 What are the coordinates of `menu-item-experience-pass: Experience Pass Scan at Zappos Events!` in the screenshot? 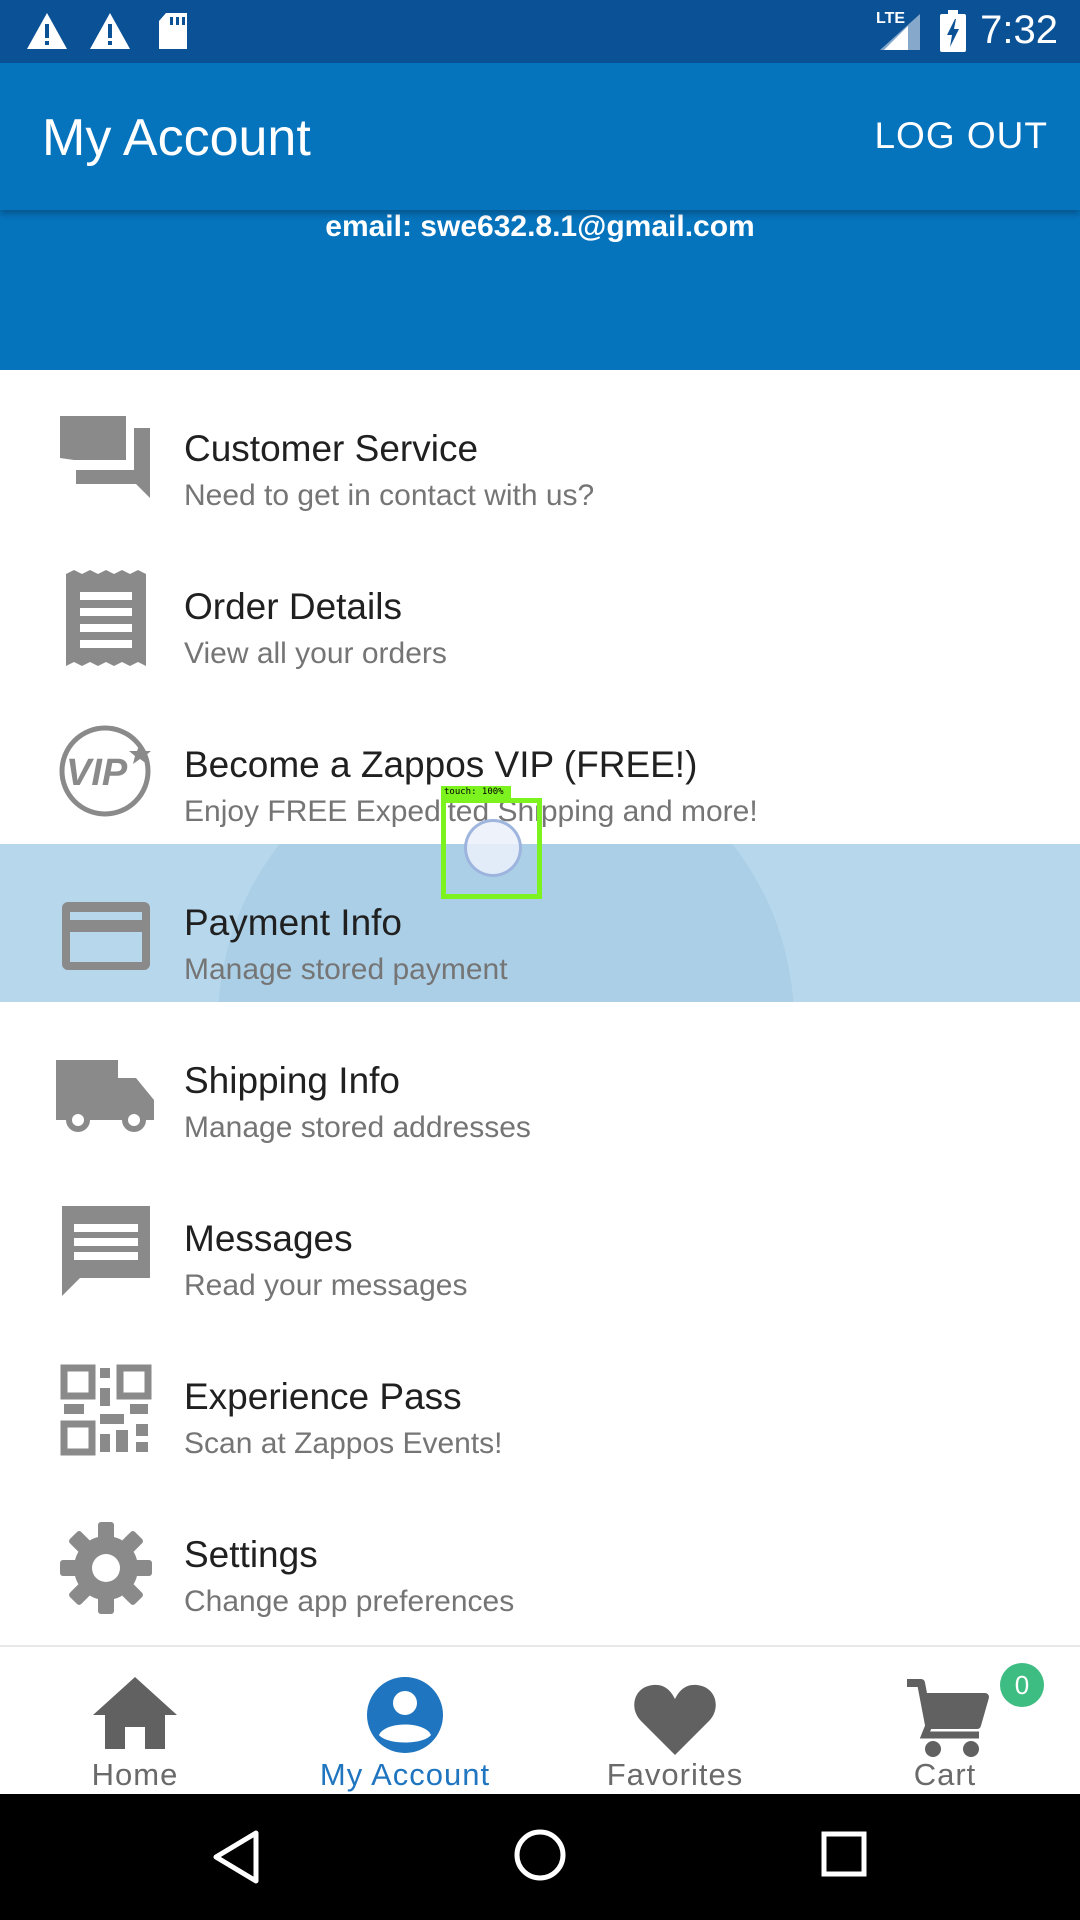 It's located at (540, 1397).